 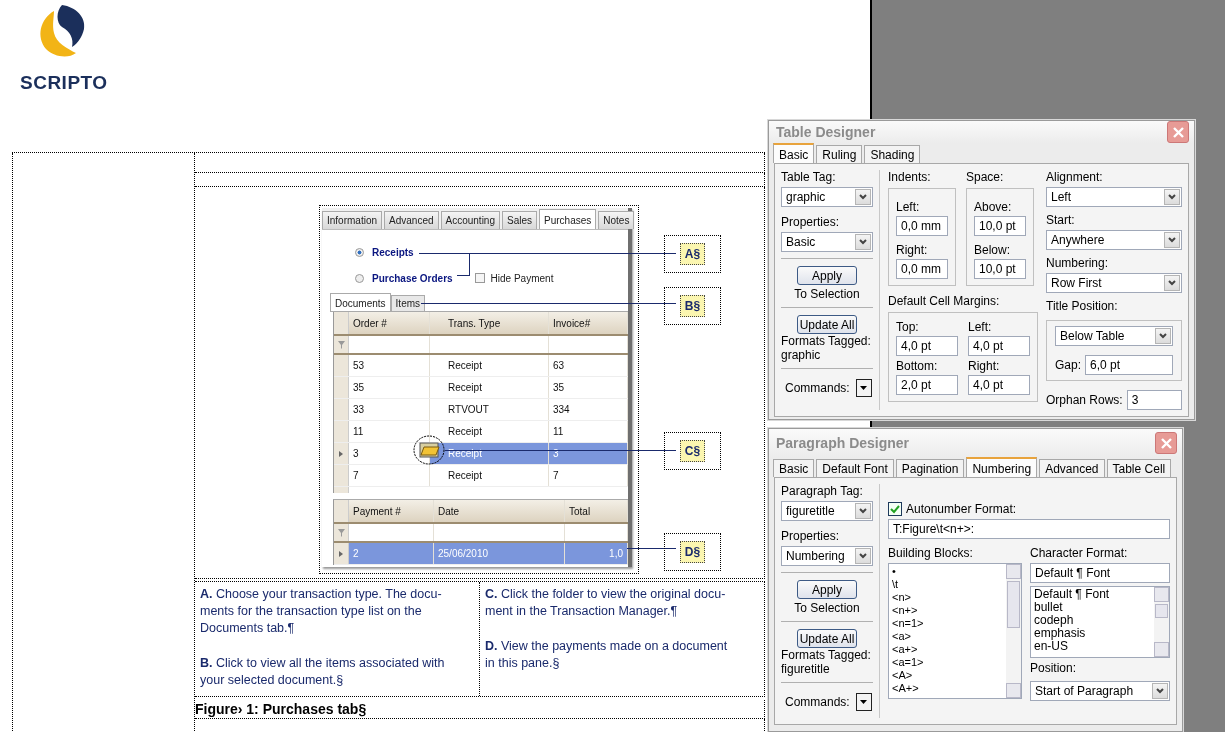 What do you see at coordinates (481, 476) in the screenshot?
I see `grid-row: 7 Receipt 7` at bounding box center [481, 476].